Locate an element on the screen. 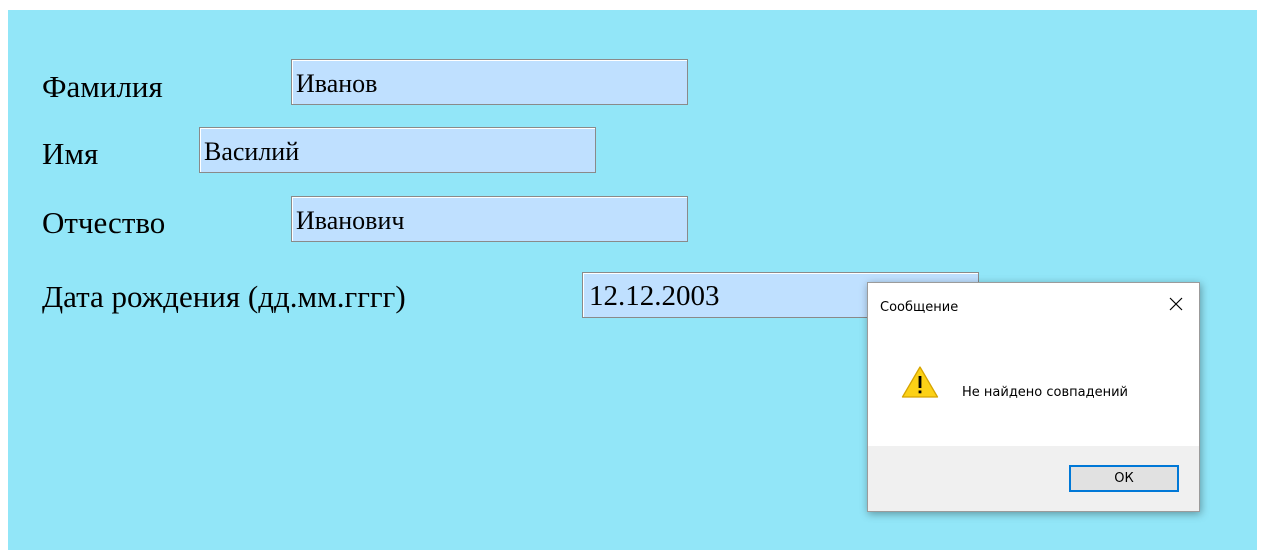  dialog-title: Сообщение is located at coordinates (919, 307).